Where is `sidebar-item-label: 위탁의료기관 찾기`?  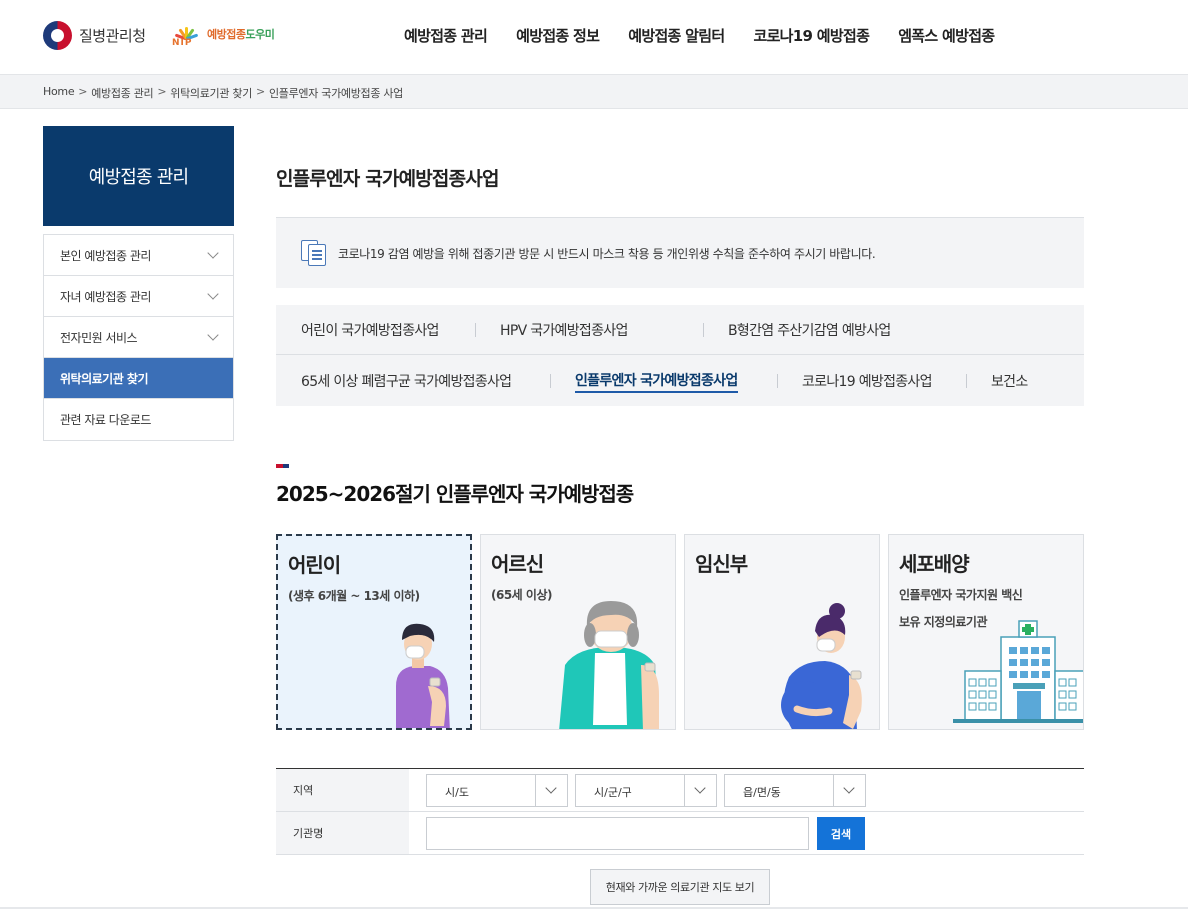 sidebar-item-label: 위탁의료기관 찾기 is located at coordinates (104, 378).